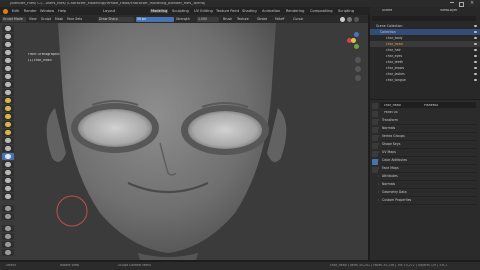 Image resolution: width=480 pixels, height=270 pixels. I want to click on gizmo-z-axis-icon, so click(356, 34).